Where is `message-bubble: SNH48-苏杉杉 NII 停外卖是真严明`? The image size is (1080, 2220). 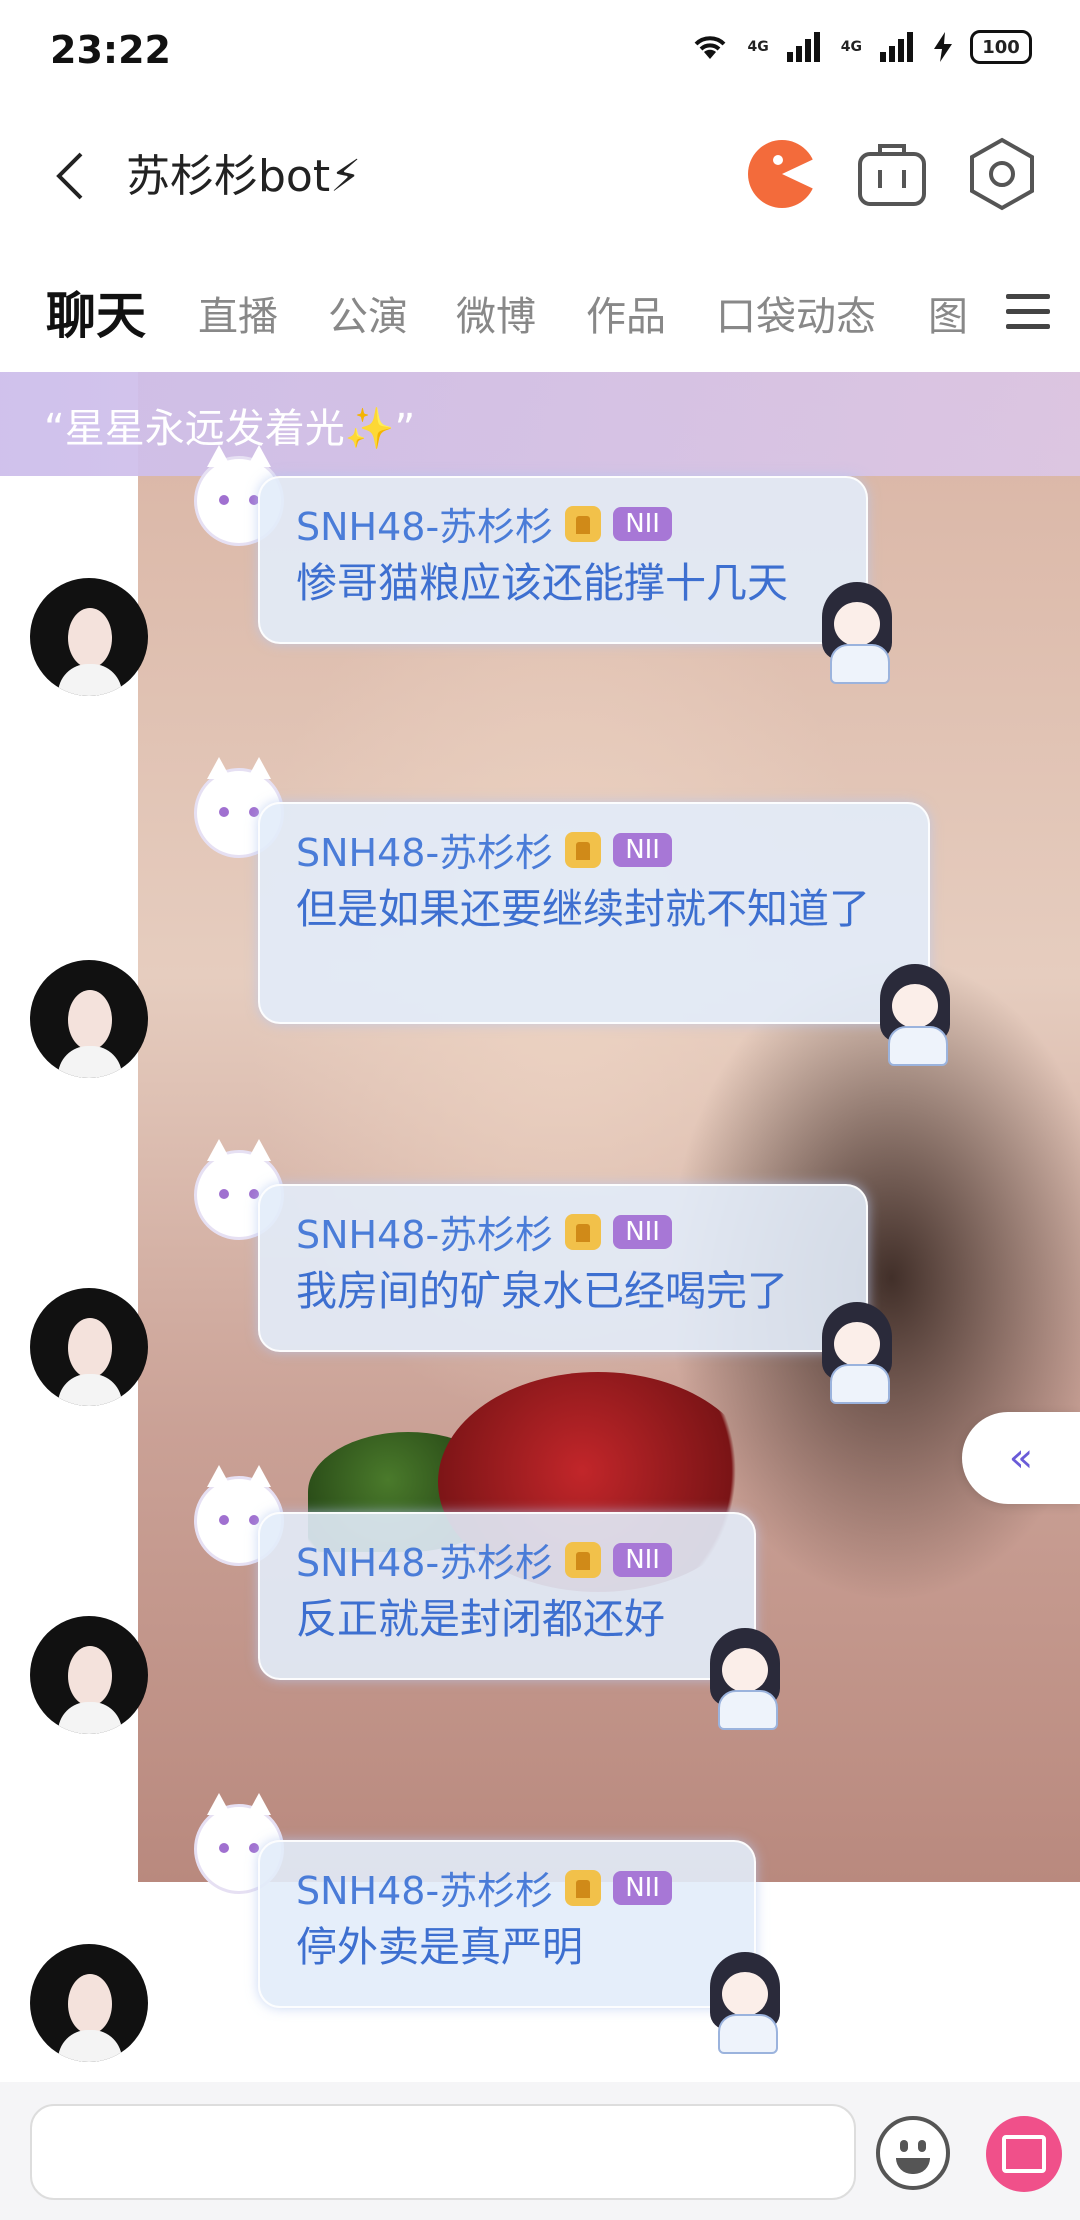
message-bubble: SNH48-苏杉杉 NII 停外卖是真严明 is located at coordinates (507, 1924).